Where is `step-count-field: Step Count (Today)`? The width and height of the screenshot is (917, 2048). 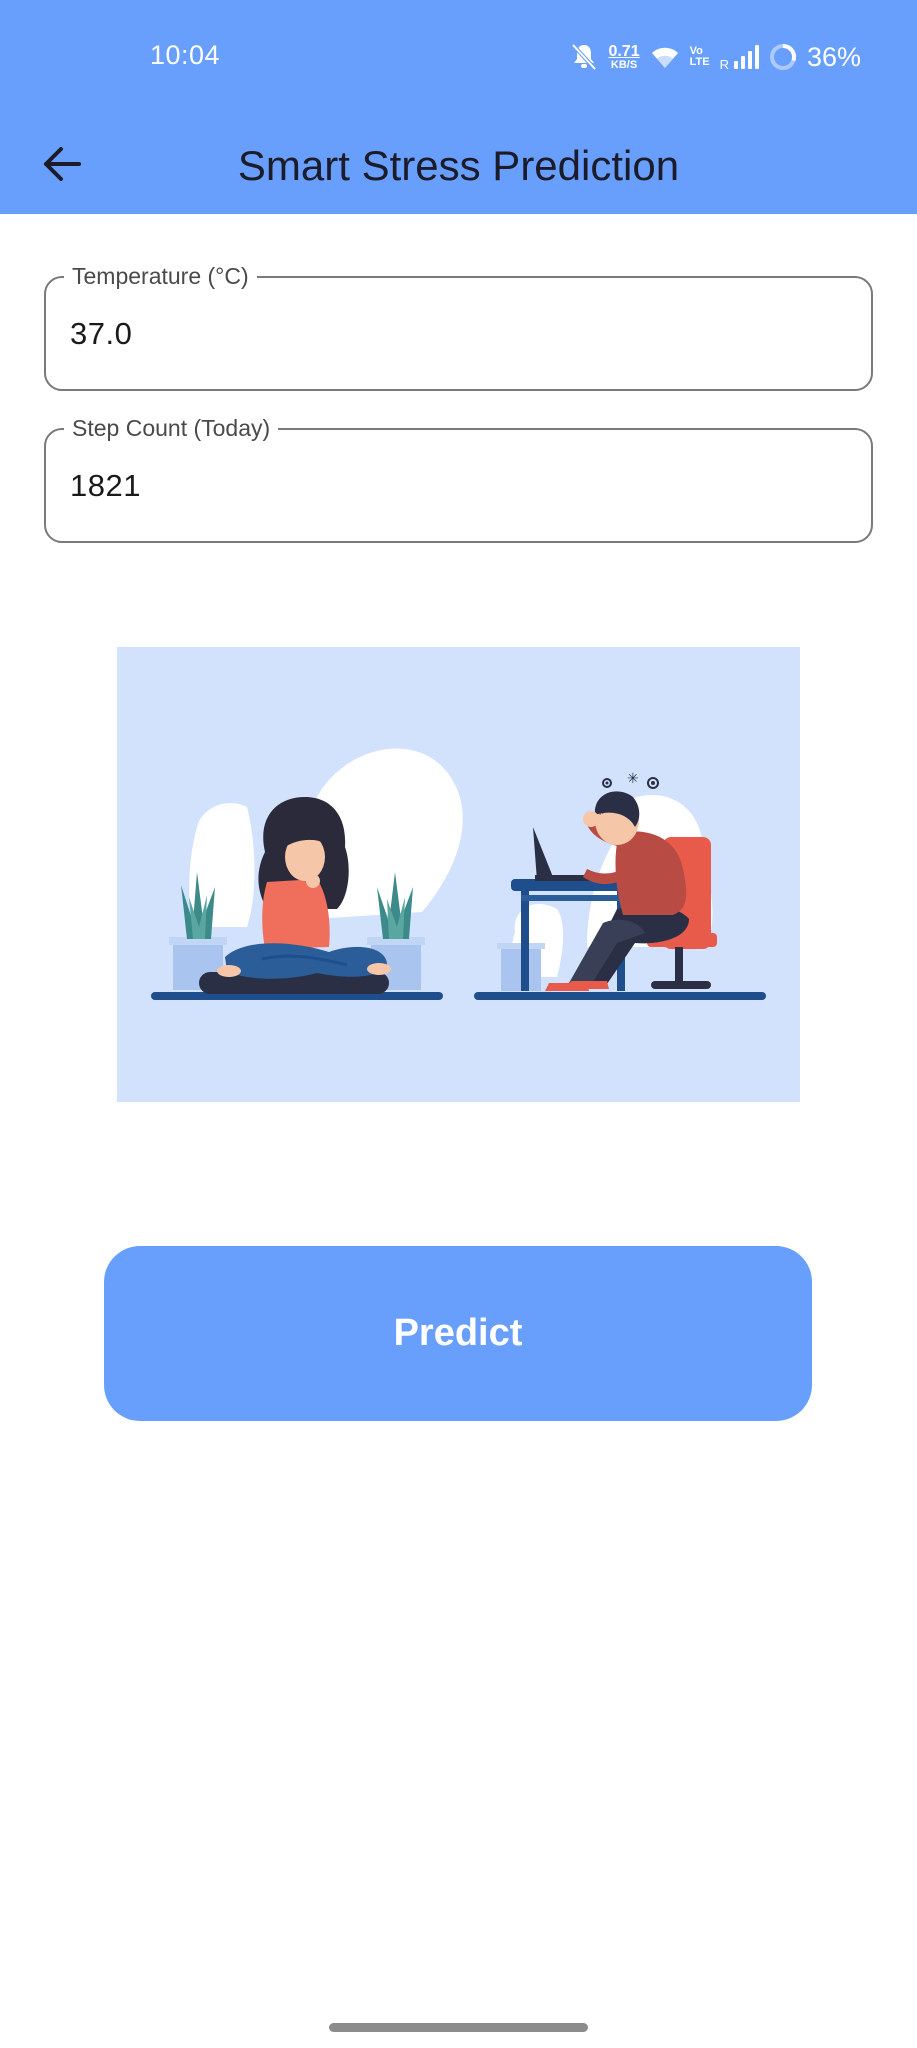 step-count-field: Step Count (Today) is located at coordinates (458, 478).